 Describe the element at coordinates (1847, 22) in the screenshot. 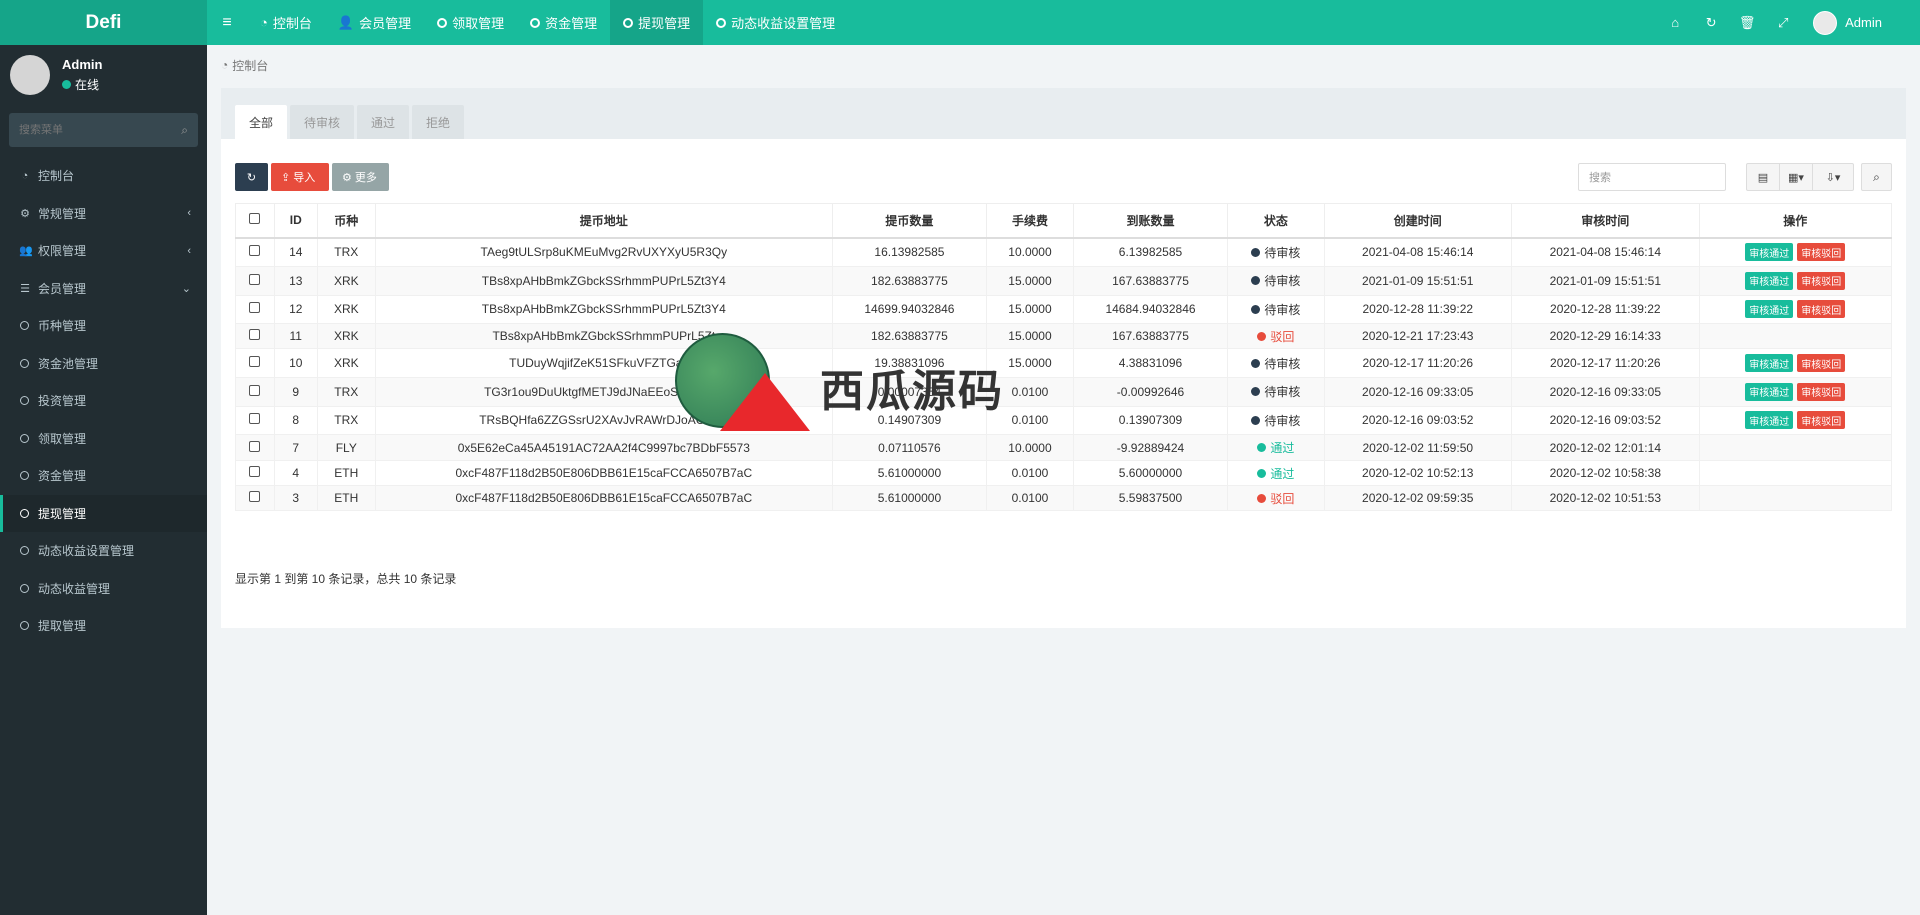

I see `topbar-user-menu: Admin` at that location.